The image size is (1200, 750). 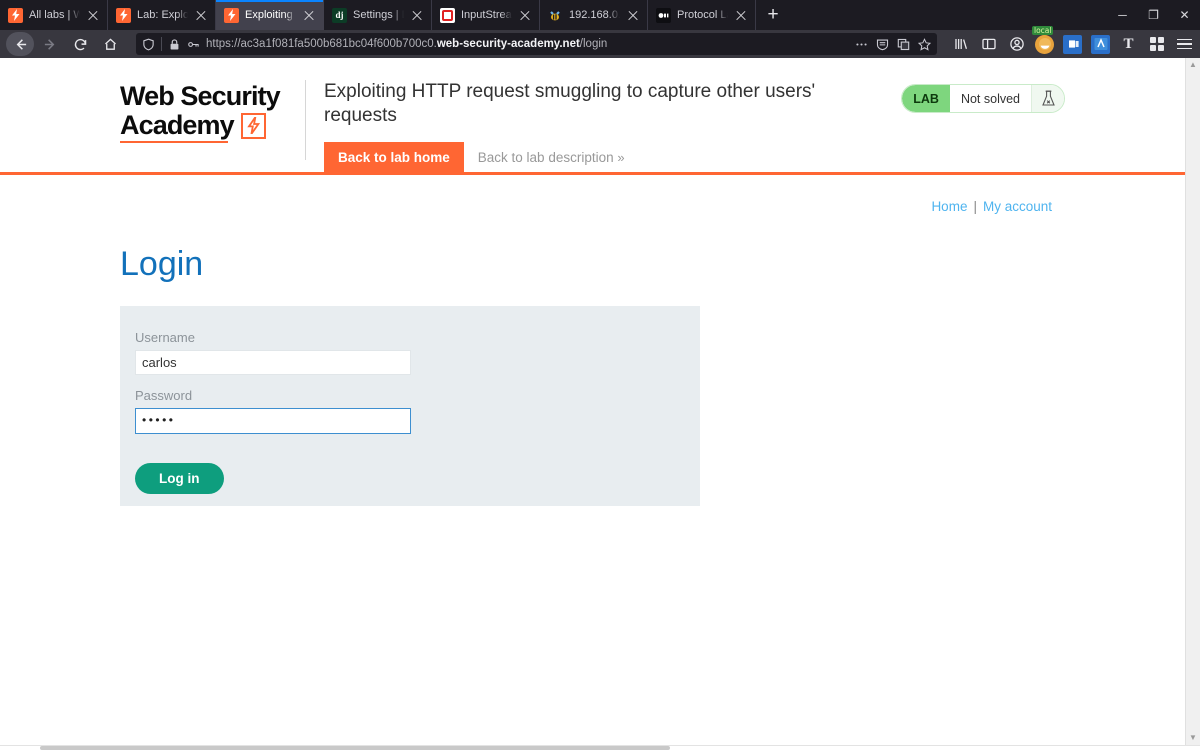 I want to click on log-in-button: Log in, so click(x=179, y=478).